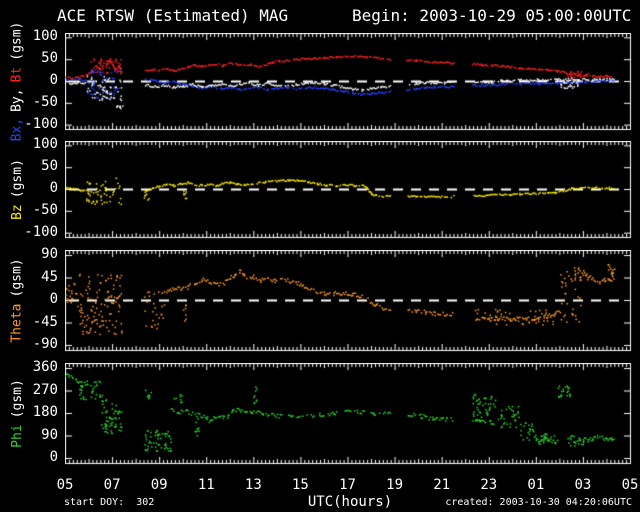  I want to click on x-tick-label: 03, so click(583, 485).